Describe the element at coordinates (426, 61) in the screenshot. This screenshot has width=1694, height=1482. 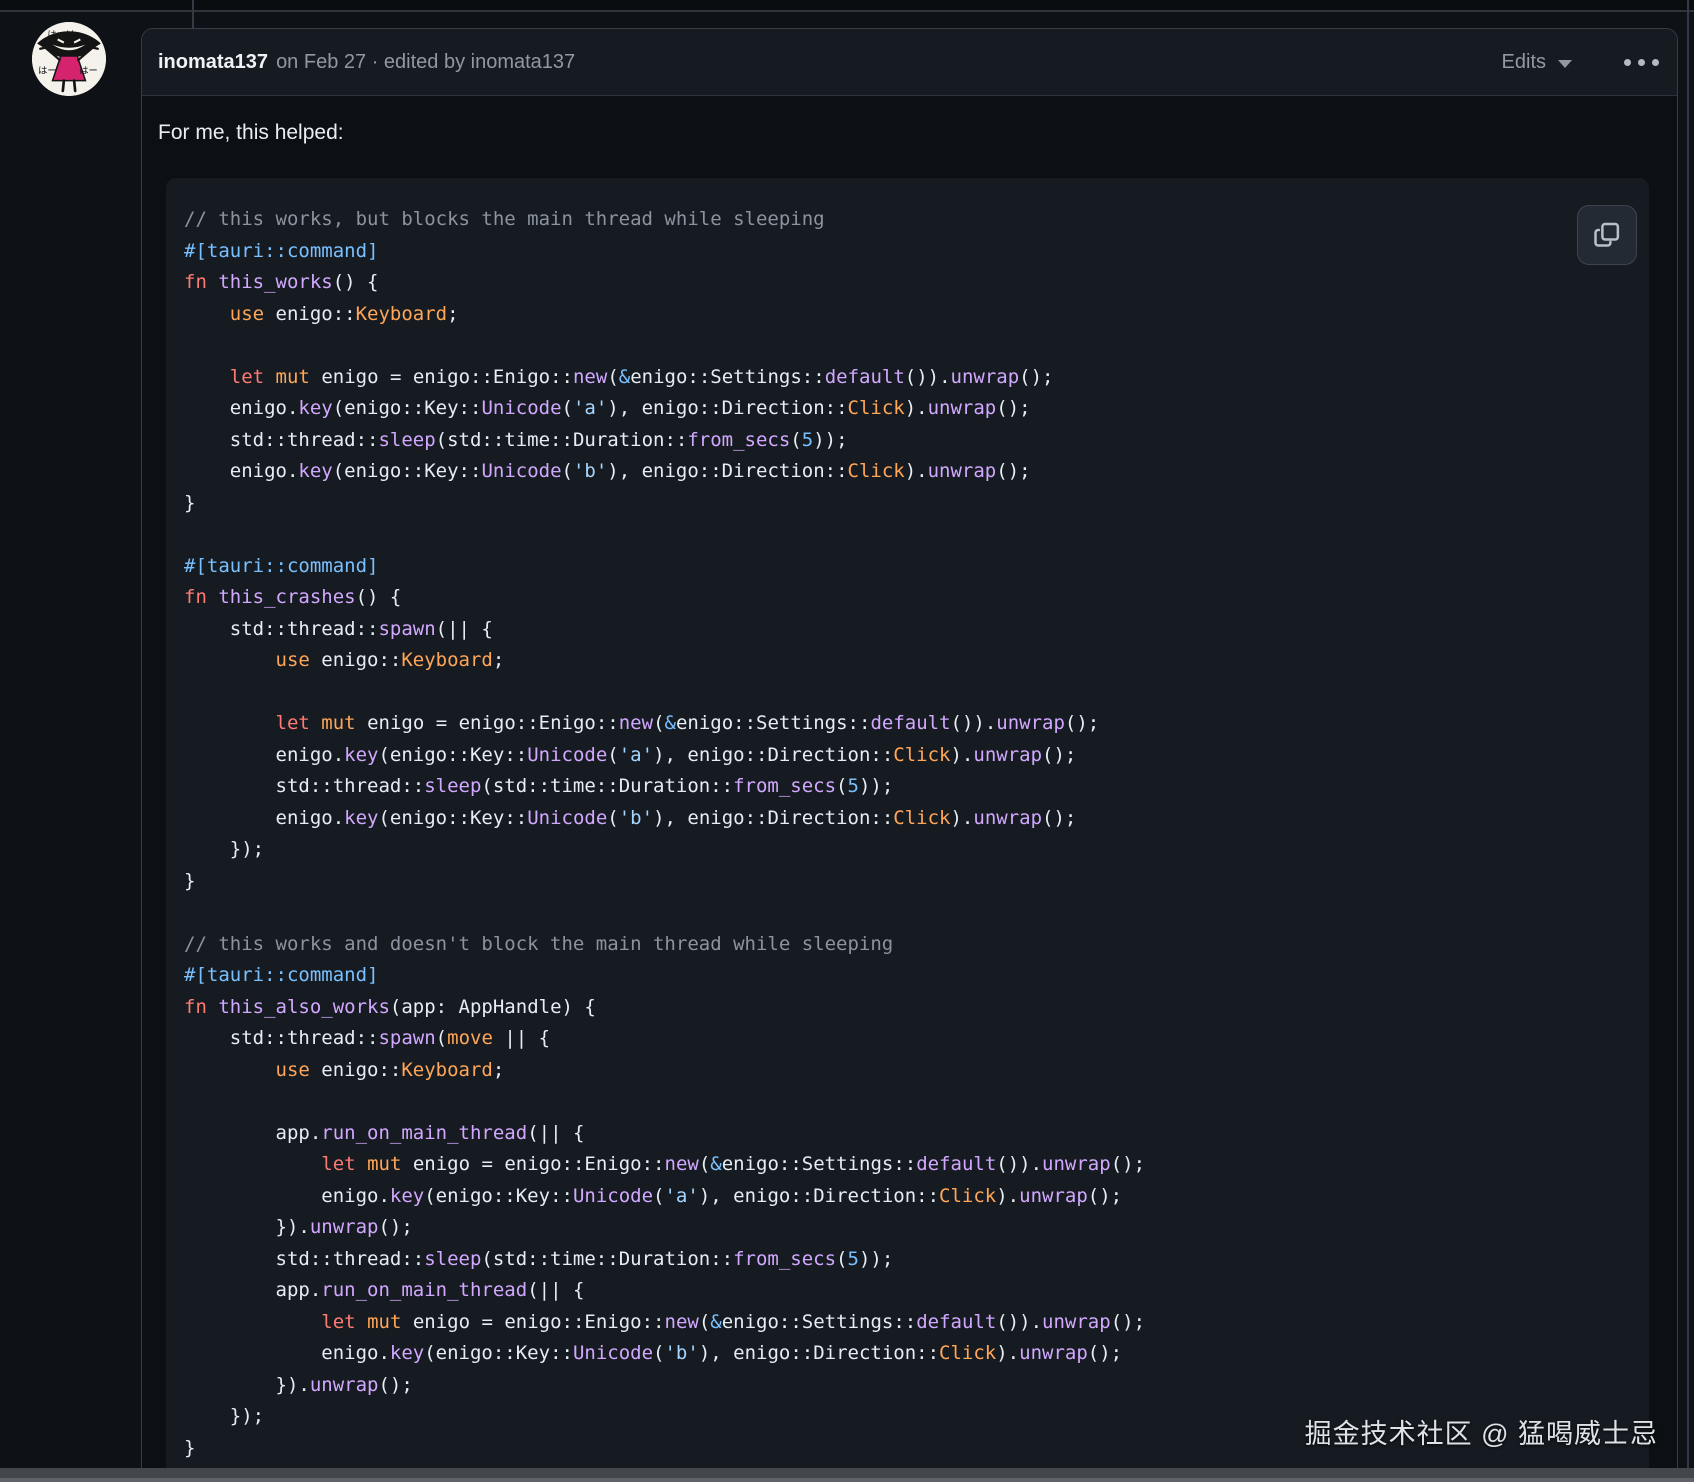
I see `comment-timestamp: on Feb 27 · edited by inomata137` at that location.